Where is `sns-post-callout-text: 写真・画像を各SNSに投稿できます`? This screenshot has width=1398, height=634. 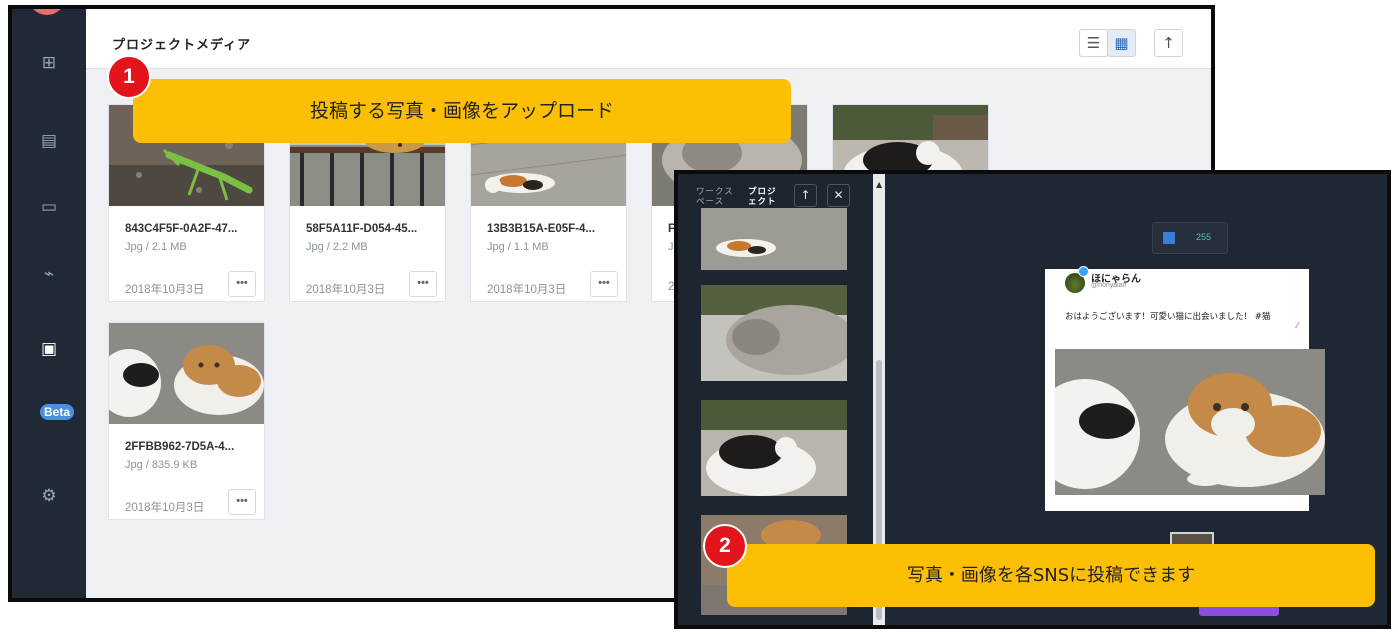
sns-post-callout-text: 写真・画像を各SNSに投稿できます is located at coordinates (1051, 575).